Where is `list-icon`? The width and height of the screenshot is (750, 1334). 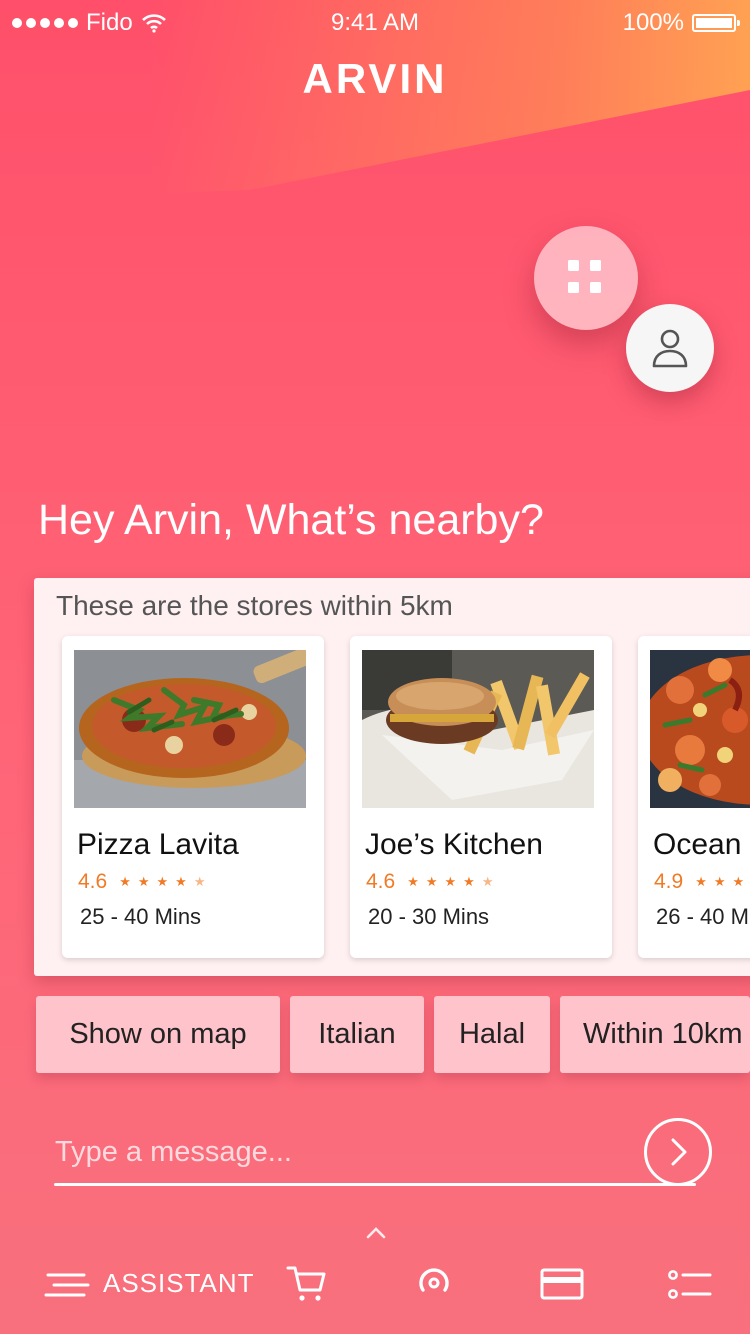 list-icon is located at coordinates (690, 1285).